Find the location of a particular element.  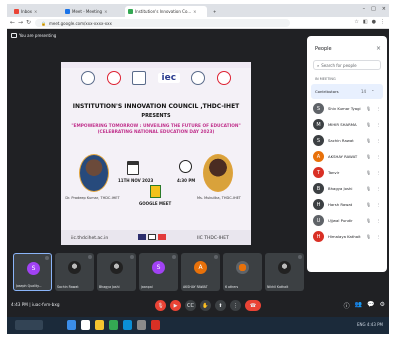

people-row: A AKSHAY RAWAT 🎙 ⋮ is located at coordinates (347, 156).